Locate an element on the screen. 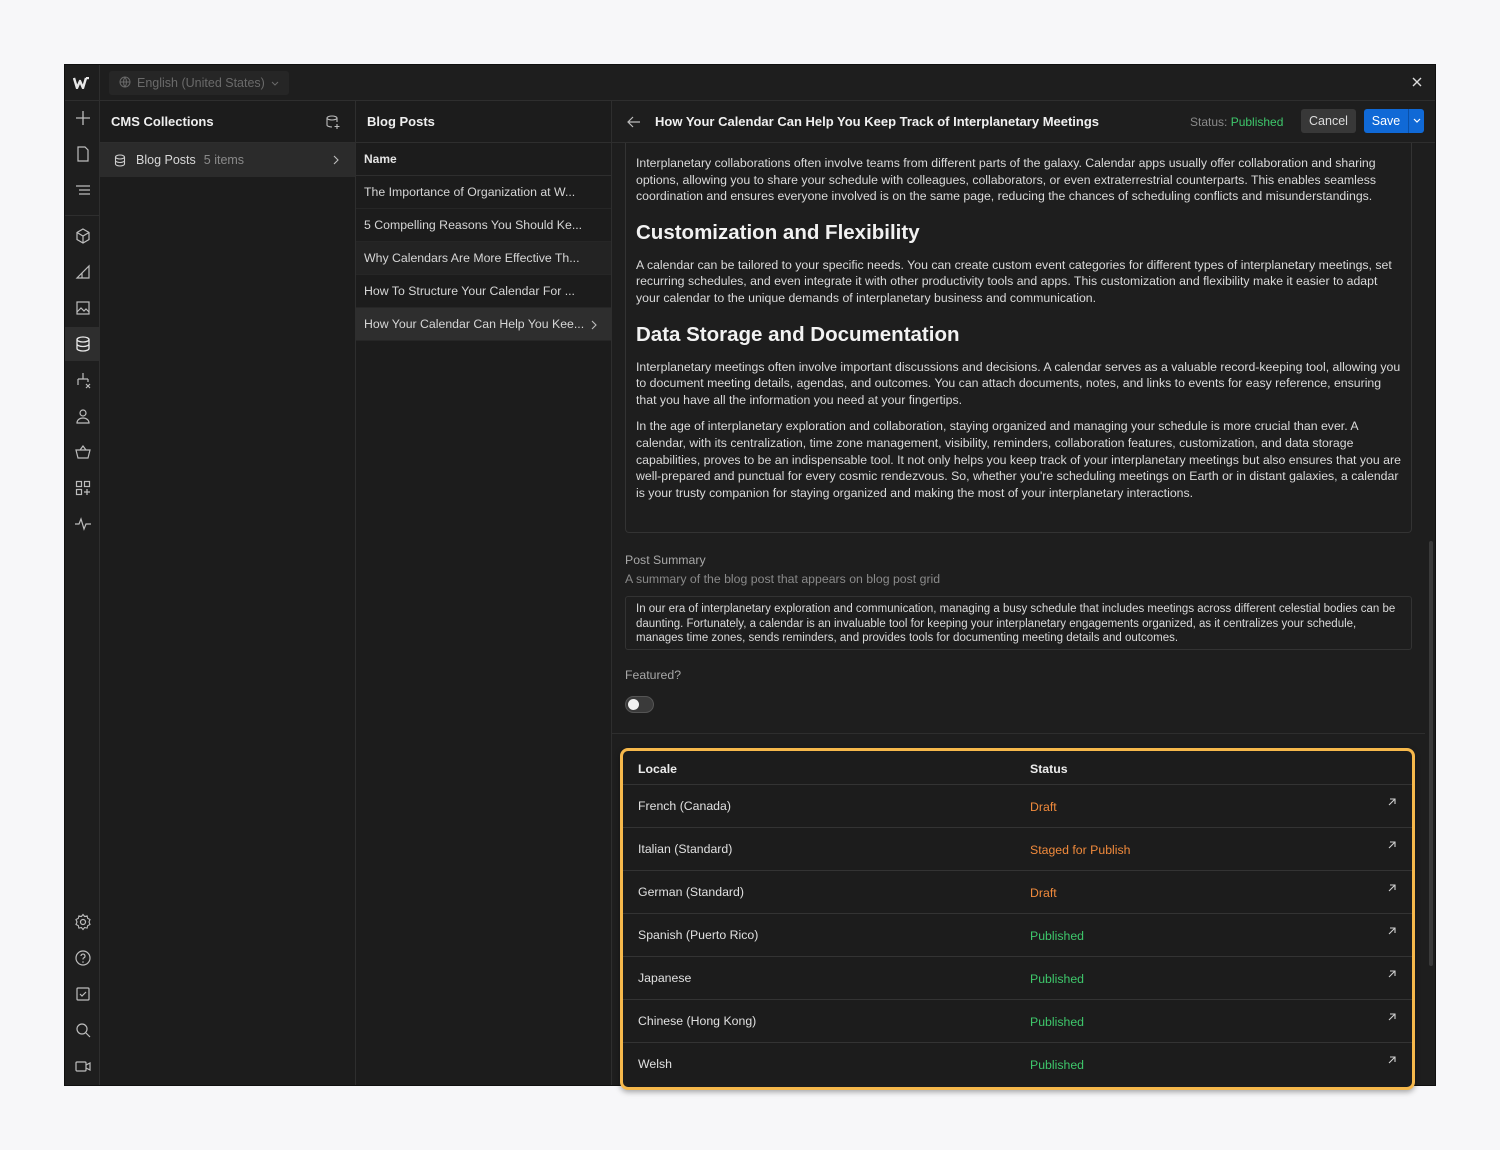 This screenshot has height=1150, width=1500. close-icon is located at coordinates (1417, 82).